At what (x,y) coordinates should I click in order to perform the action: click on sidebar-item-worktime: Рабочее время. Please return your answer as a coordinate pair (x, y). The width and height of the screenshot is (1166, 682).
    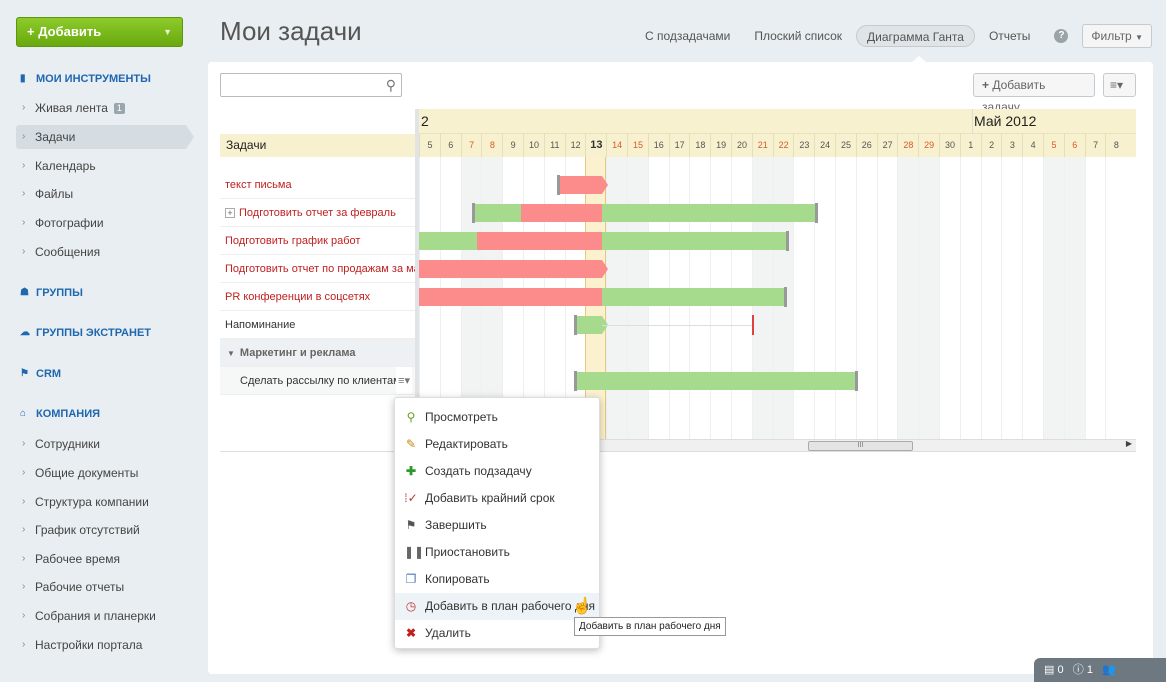
    Looking at the image, I should click on (101, 559).